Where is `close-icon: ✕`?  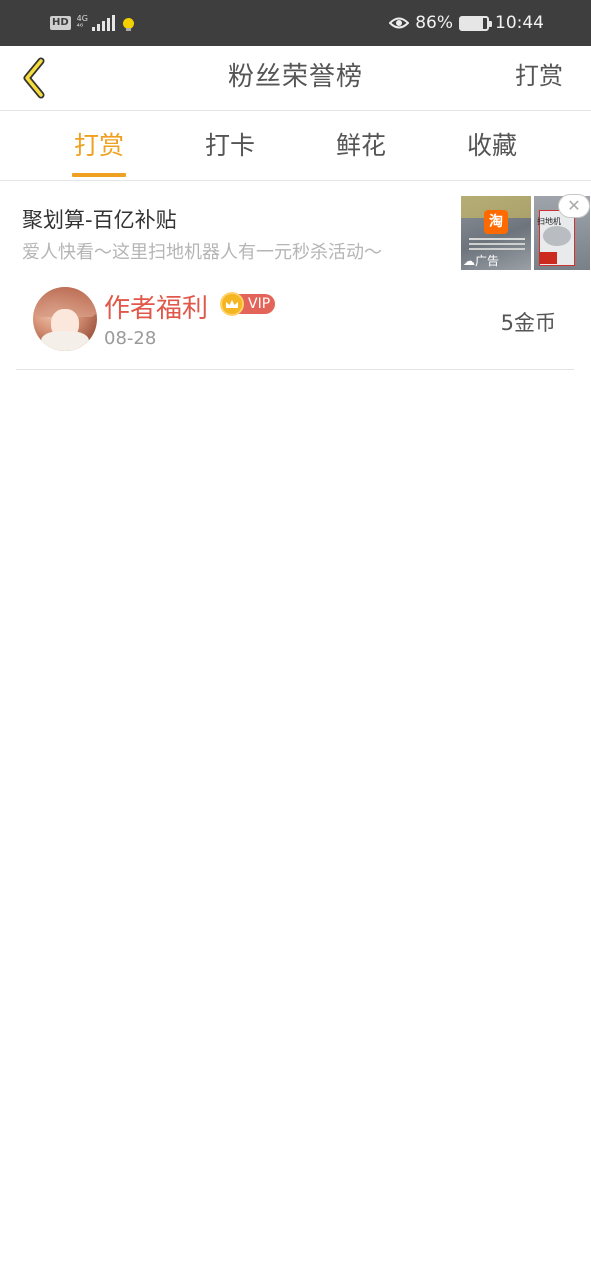
close-icon: ✕ is located at coordinates (574, 205).